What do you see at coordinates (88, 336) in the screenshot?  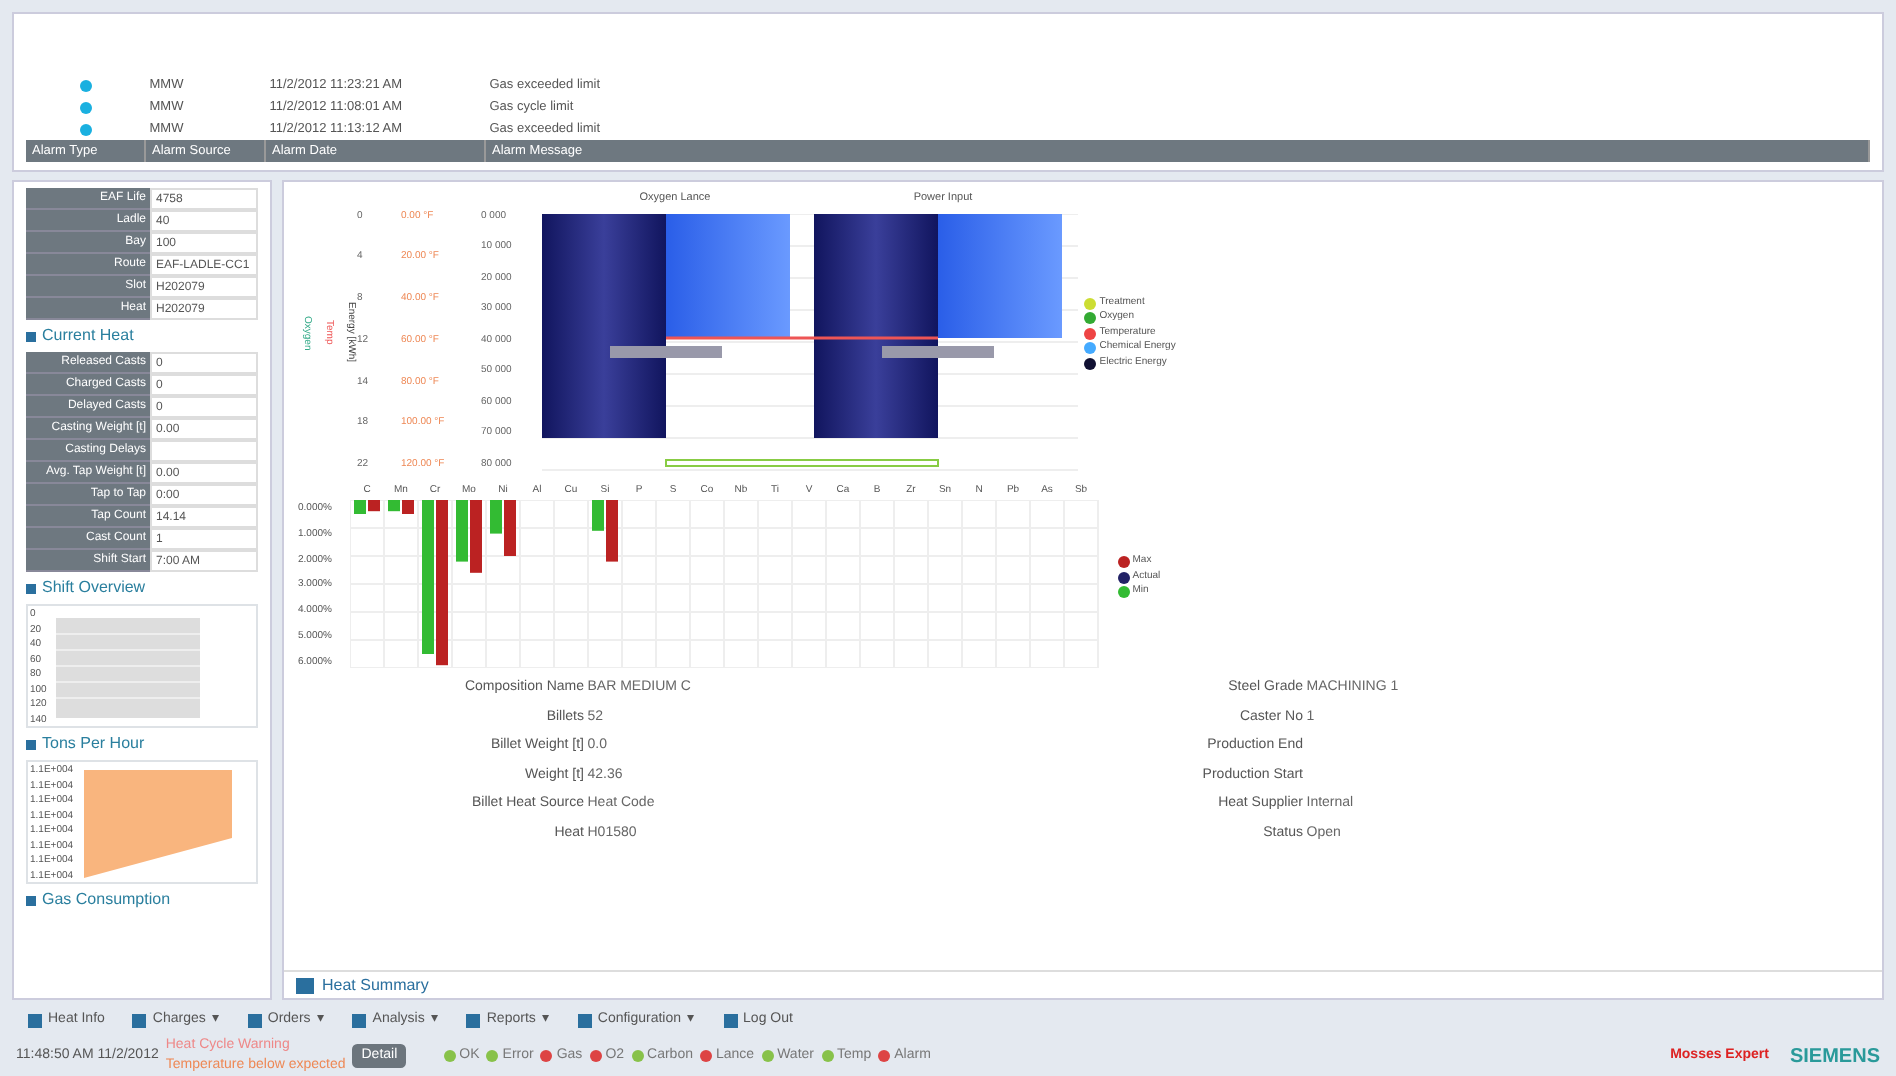 I see `section-title: Current Heat` at bounding box center [88, 336].